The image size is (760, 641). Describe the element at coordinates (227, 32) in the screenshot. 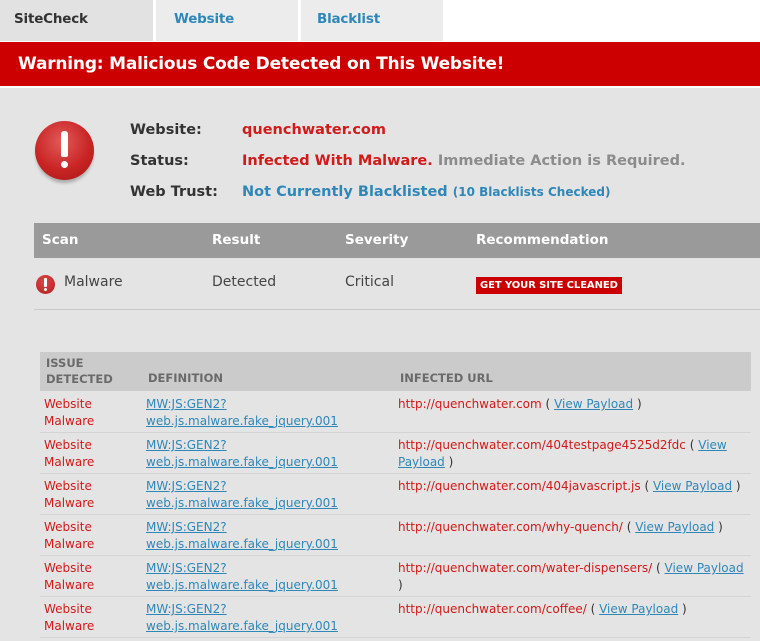

I see `tab-website-details: Website Details` at that location.